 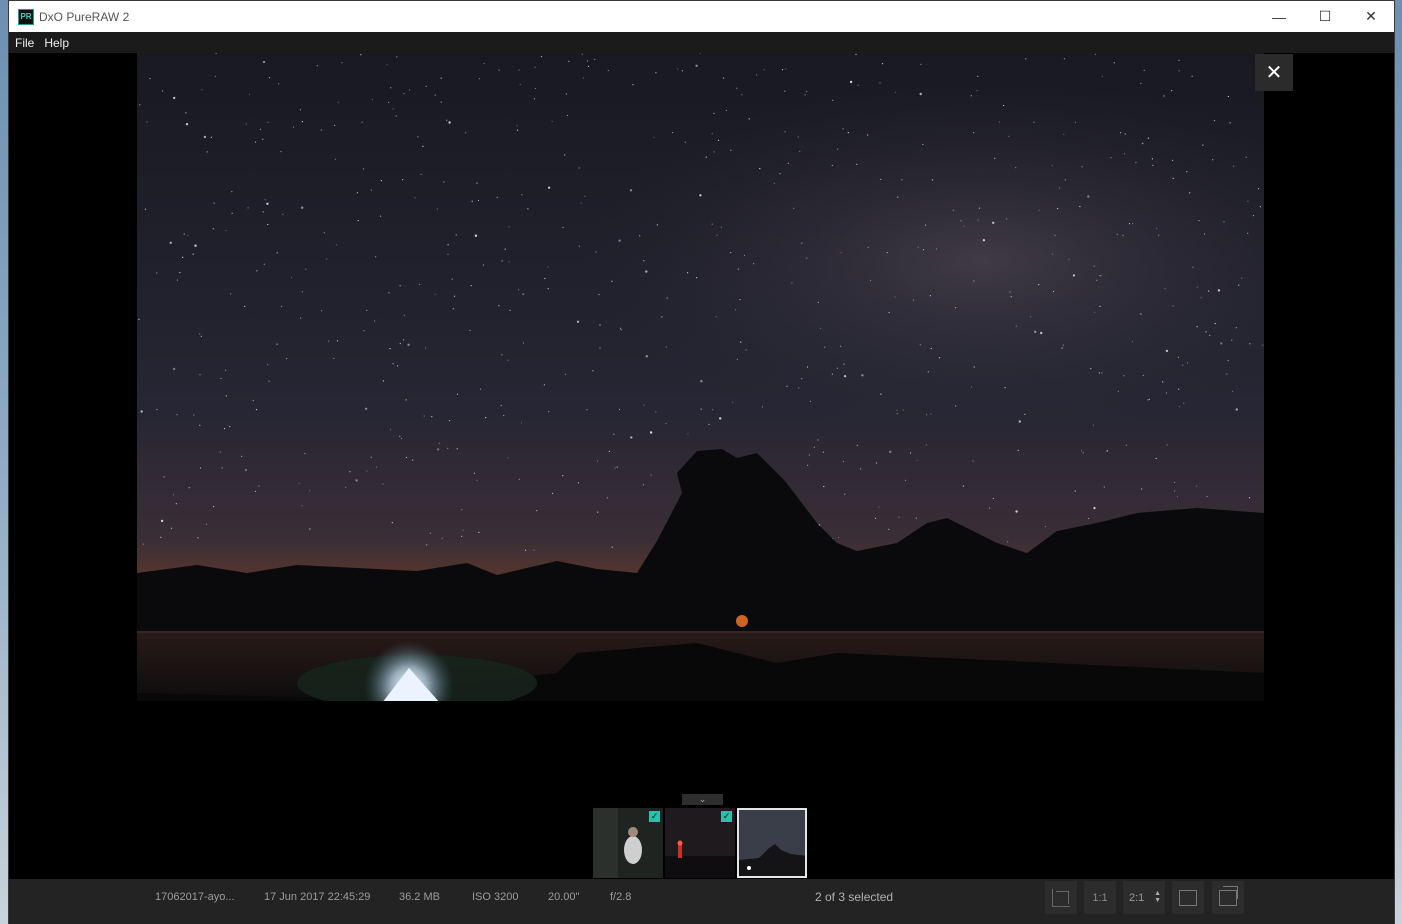 What do you see at coordinates (1137, 897) in the screenshot?
I see `zoom-level-value: 2:1` at bounding box center [1137, 897].